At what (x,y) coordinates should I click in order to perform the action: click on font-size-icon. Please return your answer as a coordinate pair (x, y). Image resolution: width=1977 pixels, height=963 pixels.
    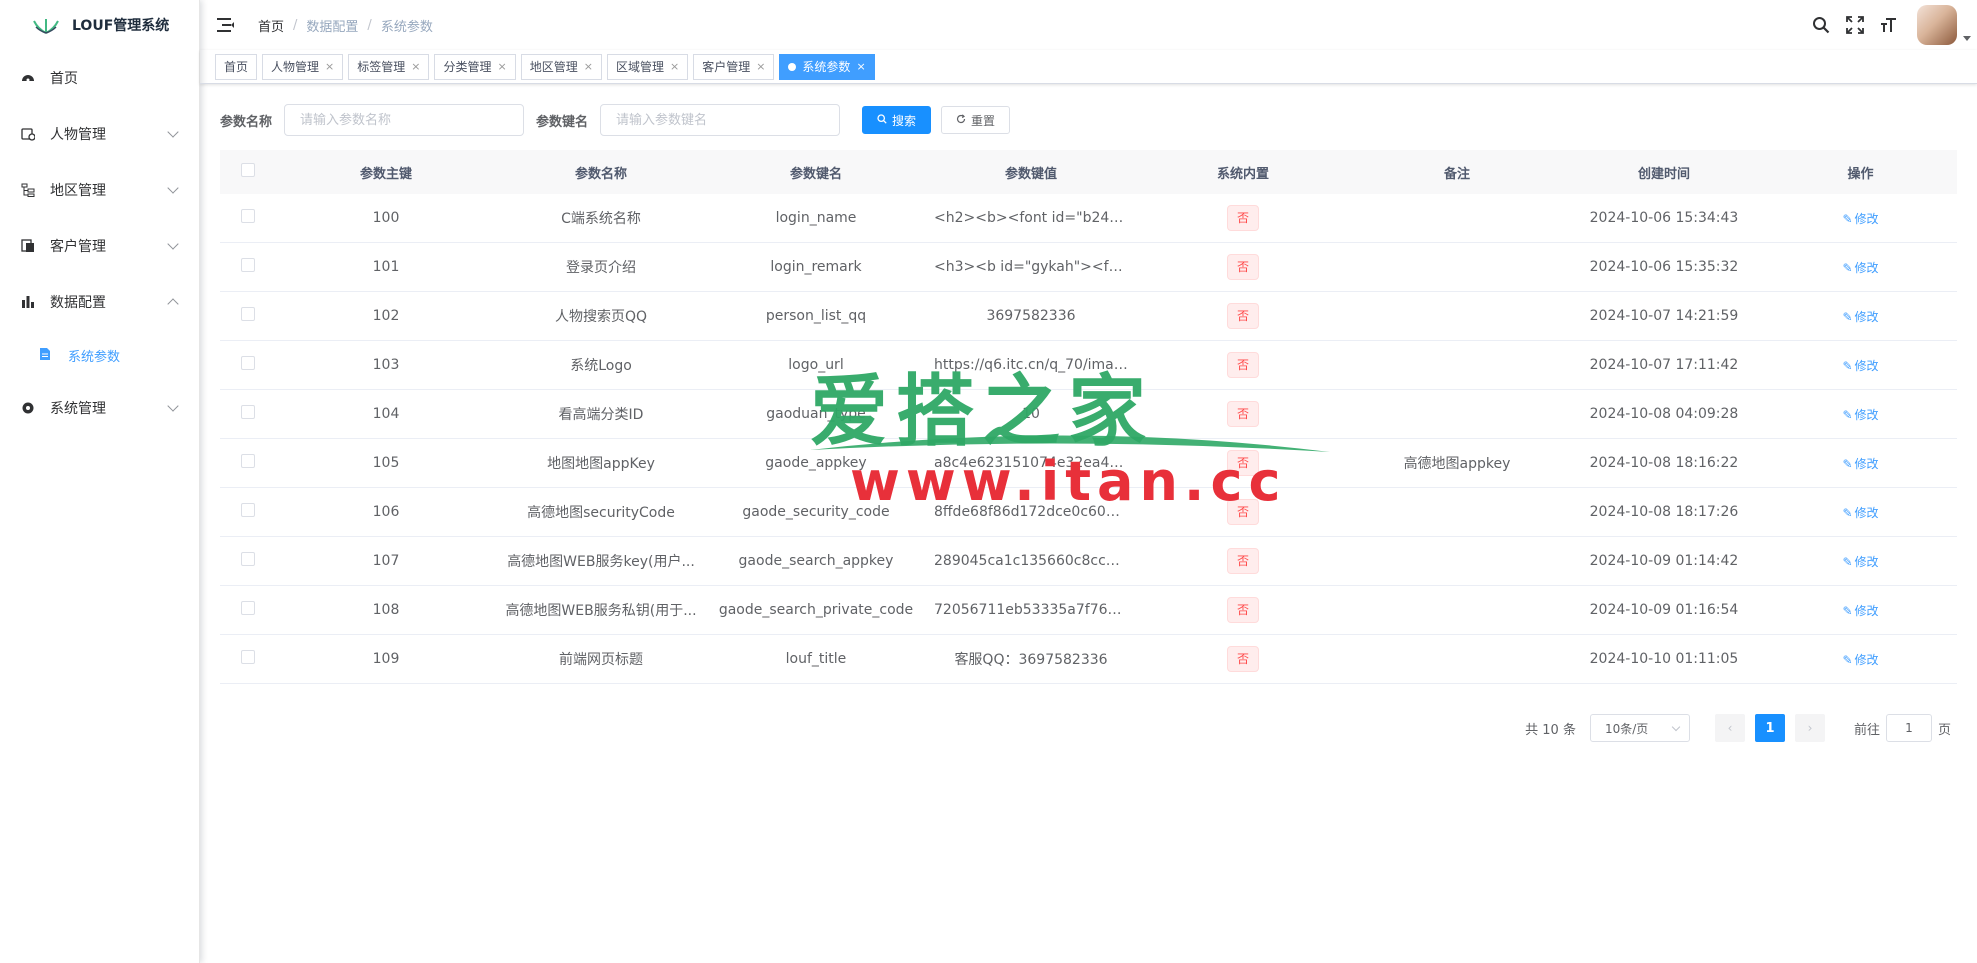
    Looking at the image, I should click on (1889, 25).